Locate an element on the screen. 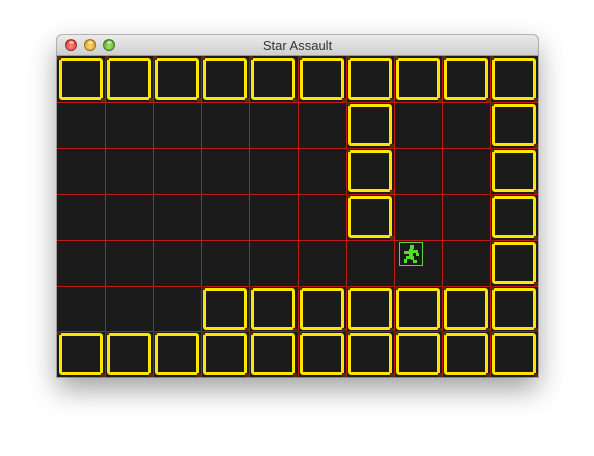 The image size is (594, 456). window-title: Star Assault is located at coordinates (297, 45).